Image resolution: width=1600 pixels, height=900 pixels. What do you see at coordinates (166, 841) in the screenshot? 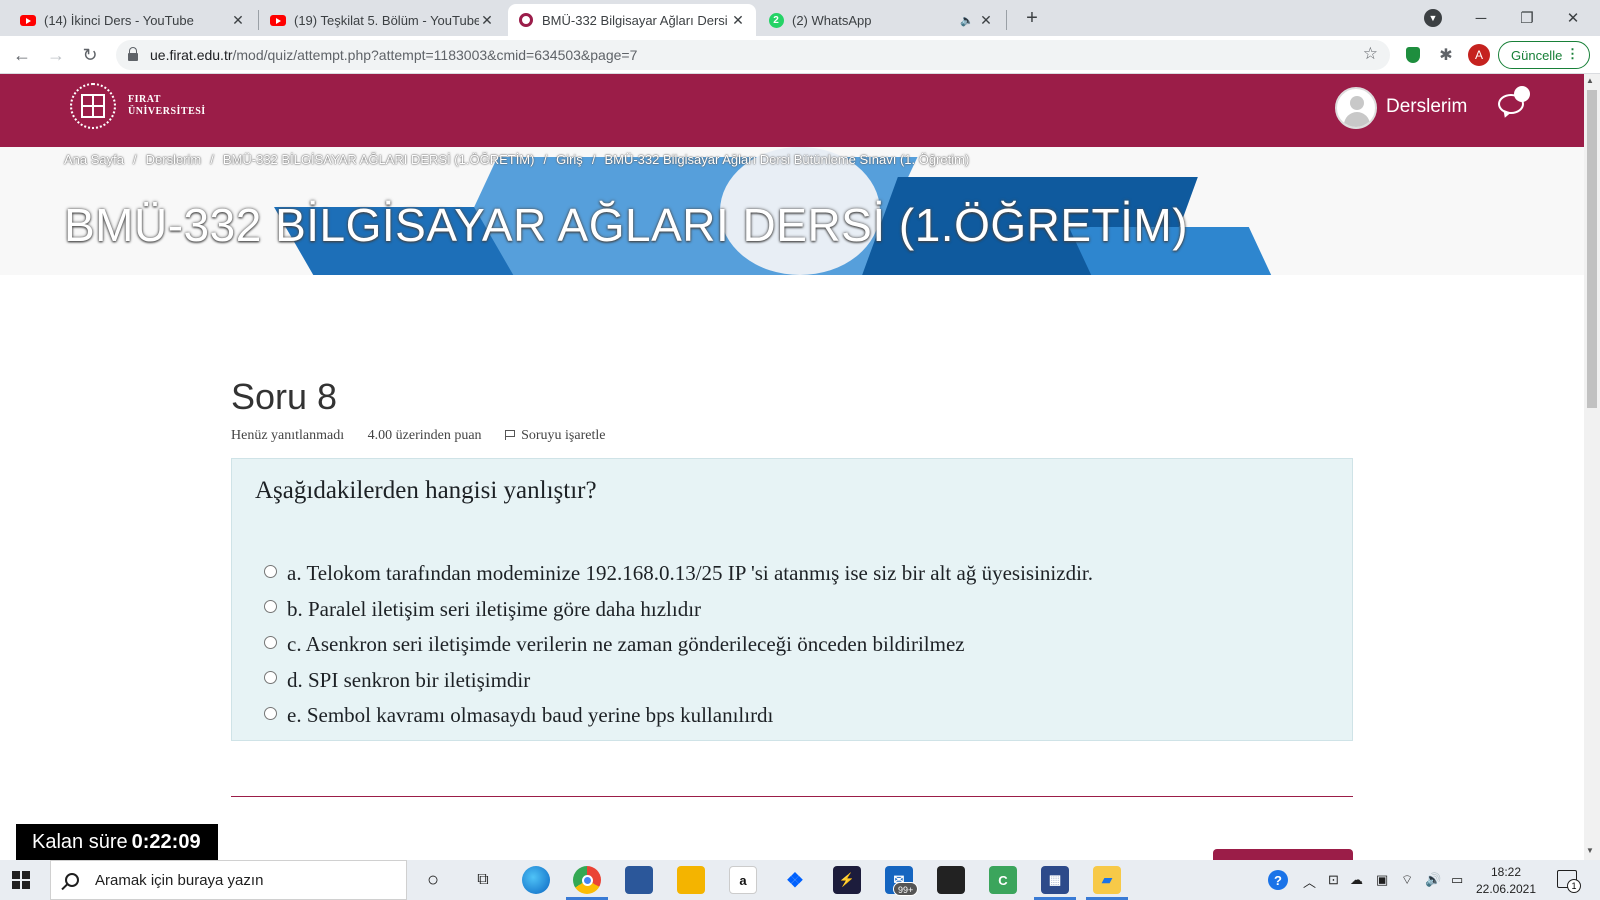
I see `timer-value: 0:22:09` at bounding box center [166, 841].